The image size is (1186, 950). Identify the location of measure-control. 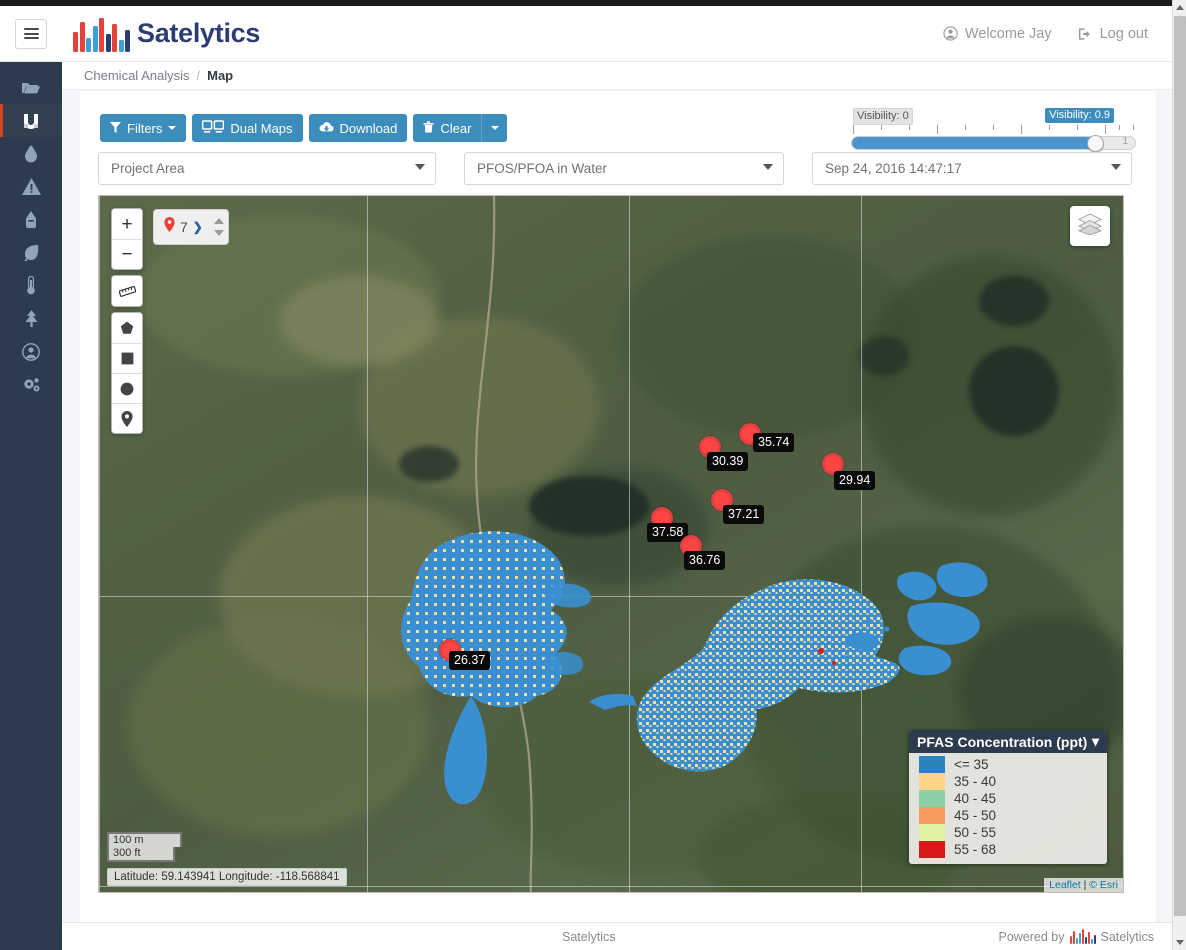
(127, 291).